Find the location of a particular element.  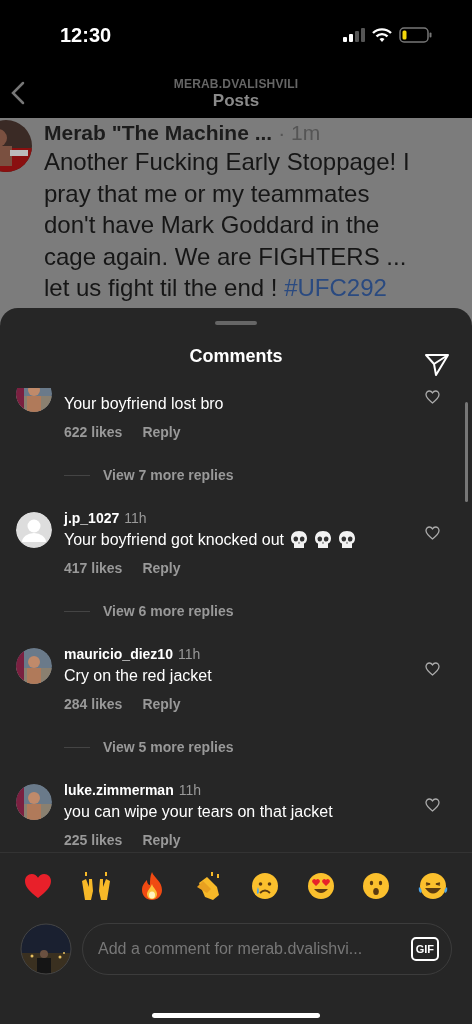

comment-text: Your boyfriend lost bro is located at coordinates (144, 404).